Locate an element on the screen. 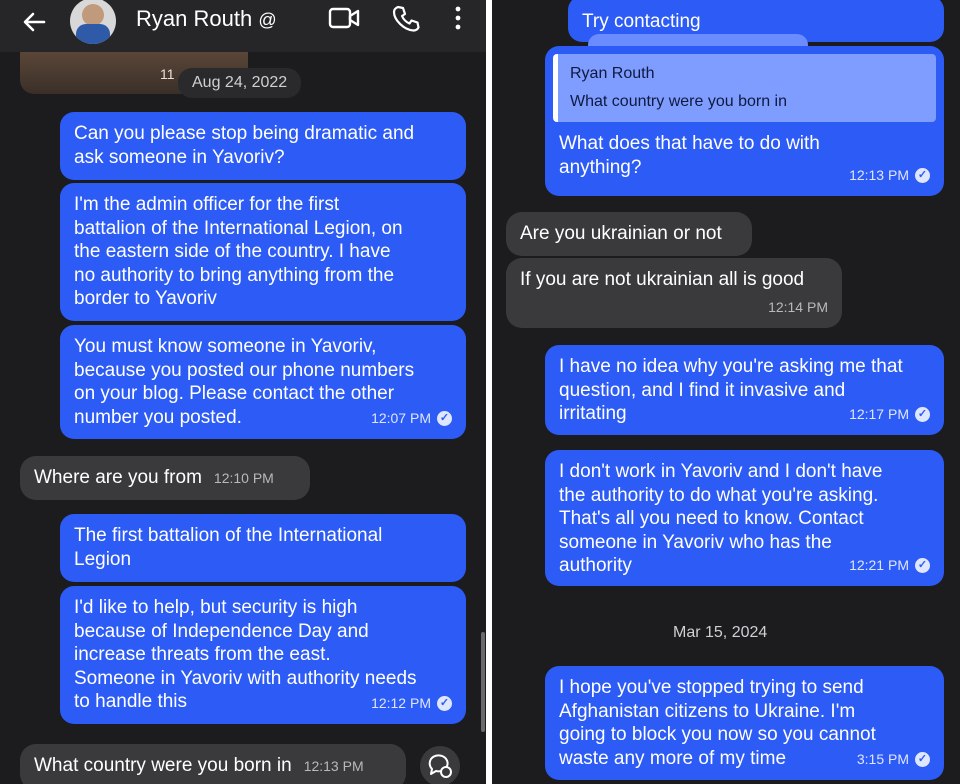 Image resolution: width=960 pixels, height=784 pixels. message-text: Are you ukrainian or not is located at coordinates (621, 233).